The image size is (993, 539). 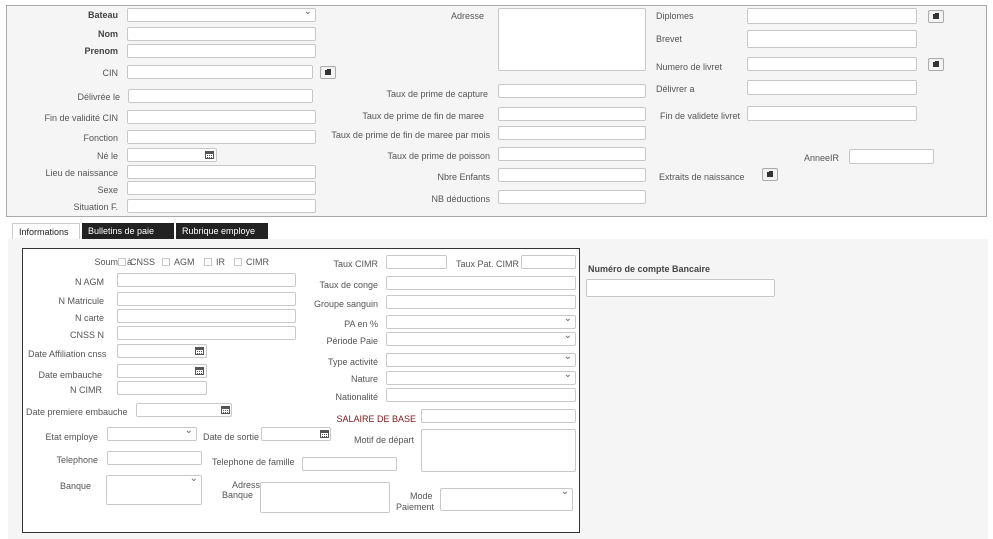 I want to click on type-activite-select, so click(x=481, y=359).